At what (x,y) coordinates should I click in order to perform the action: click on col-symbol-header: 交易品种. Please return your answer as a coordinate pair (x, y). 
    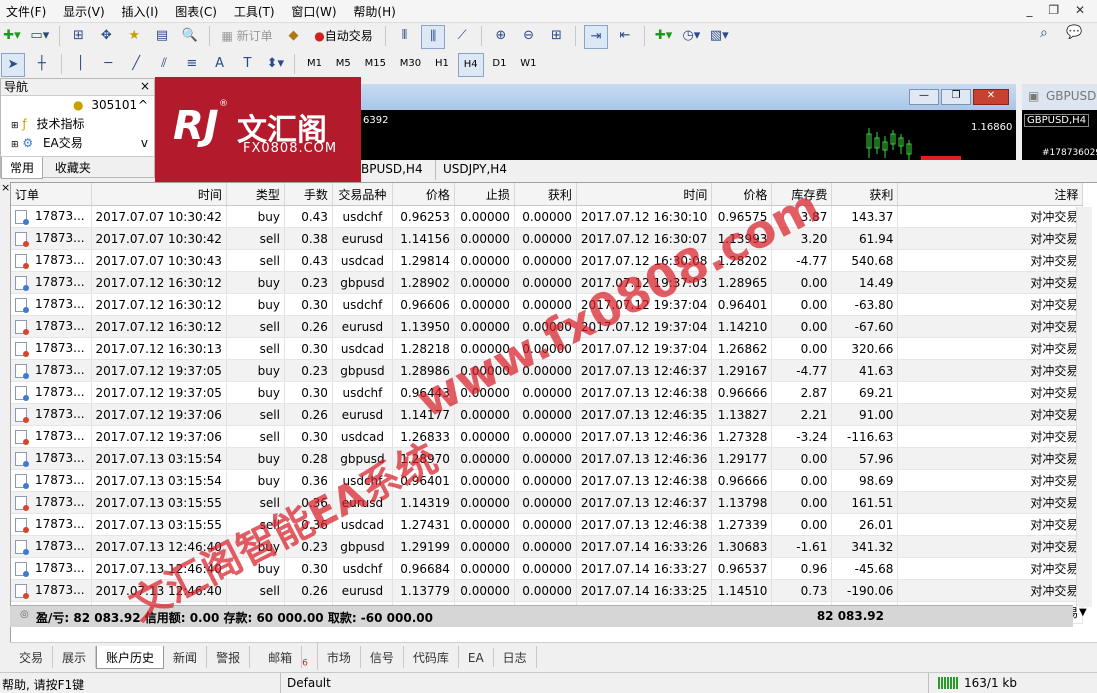
    Looking at the image, I should click on (362, 194).